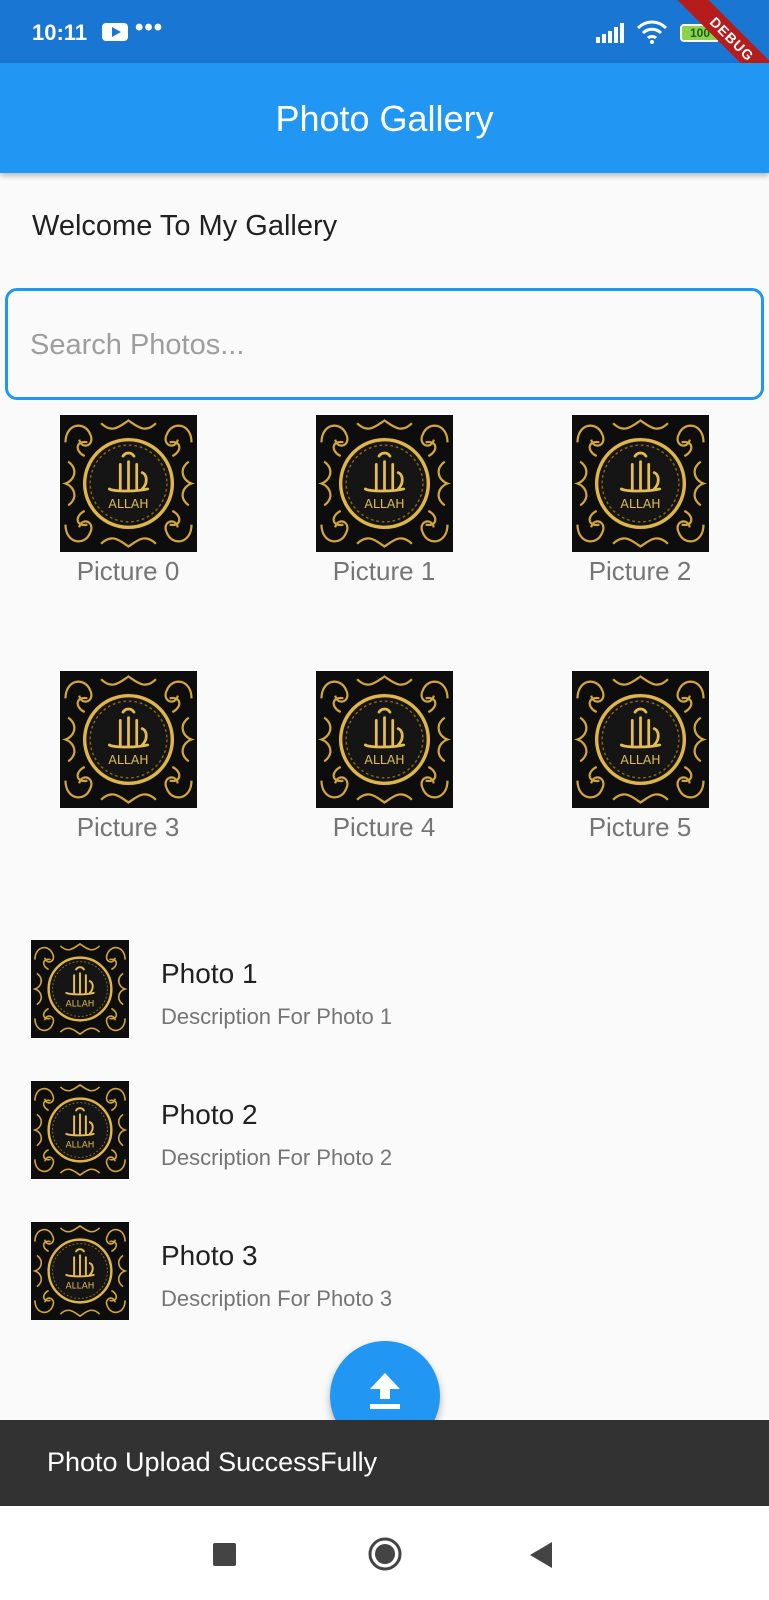 Image resolution: width=769 pixels, height=1600 pixels. What do you see at coordinates (185, 226) in the screenshot?
I see `welcome-text: Welcome To My Gallery` at bounding box center [185, 226].